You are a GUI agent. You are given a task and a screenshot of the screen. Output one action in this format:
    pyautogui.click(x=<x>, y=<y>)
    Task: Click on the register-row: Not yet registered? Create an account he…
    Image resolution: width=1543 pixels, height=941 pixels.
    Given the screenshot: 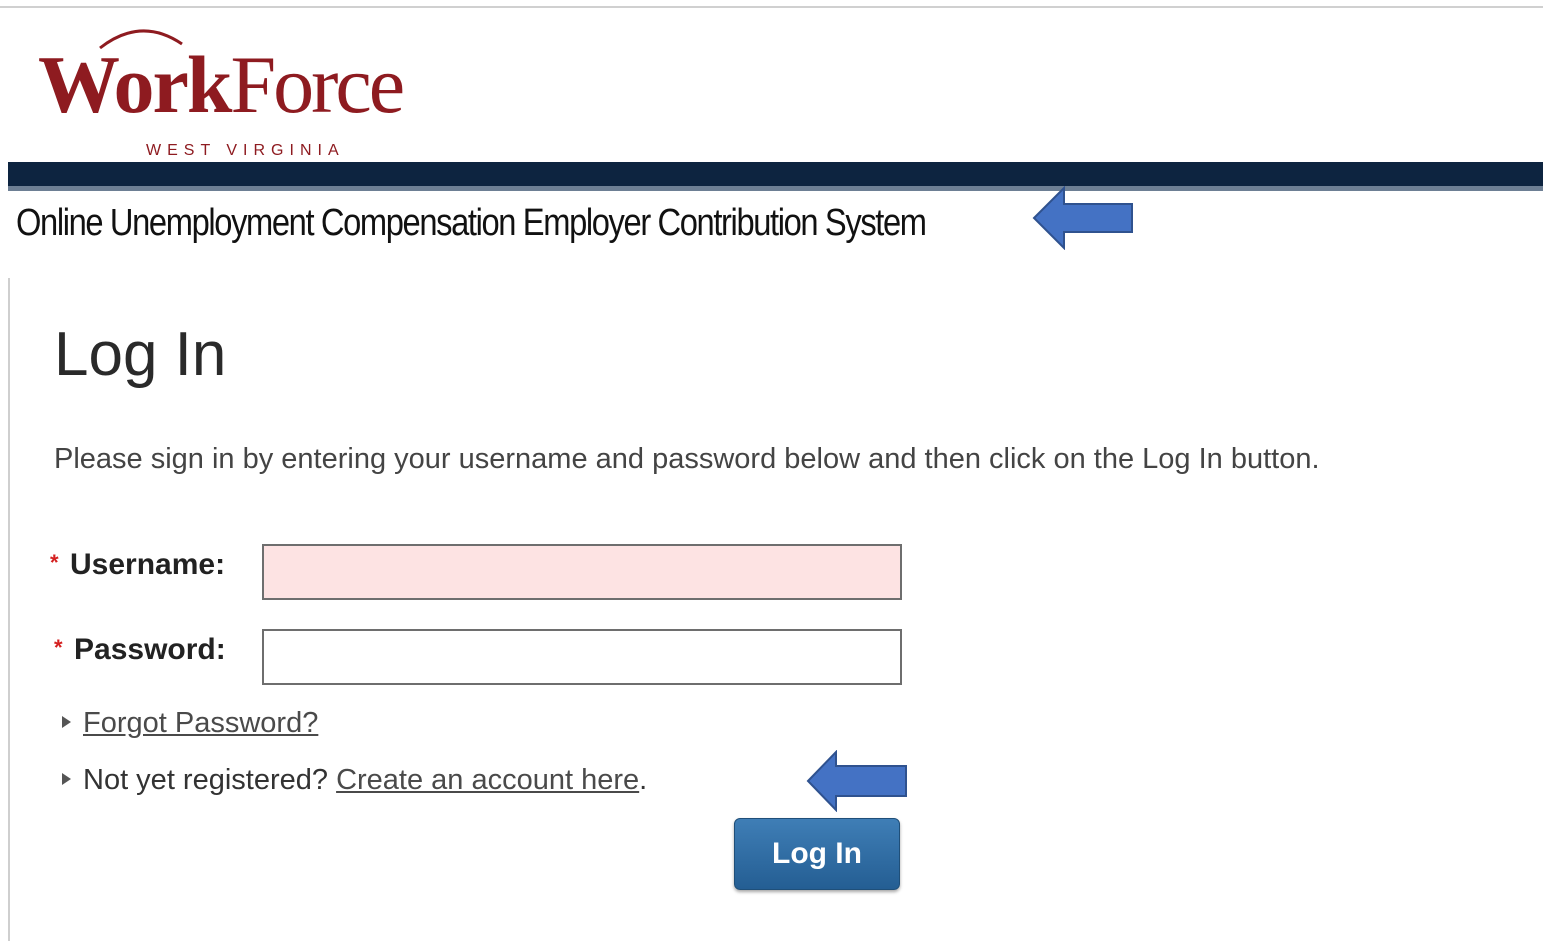 What is the action you would take?
    pyautogui.click(x=354, y=780)
    